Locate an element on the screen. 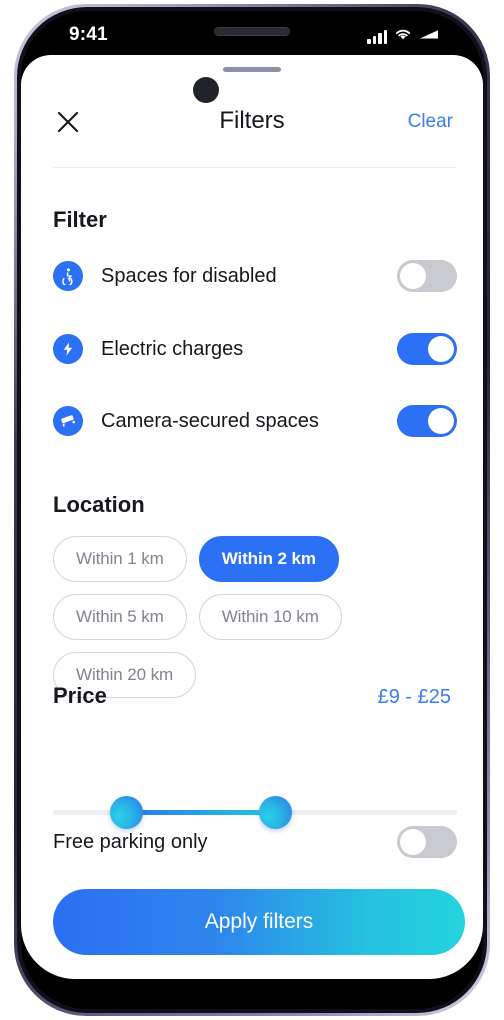 The image size is (504, 1020). filter-section-title: Filter is located at coordinates (80, 219).